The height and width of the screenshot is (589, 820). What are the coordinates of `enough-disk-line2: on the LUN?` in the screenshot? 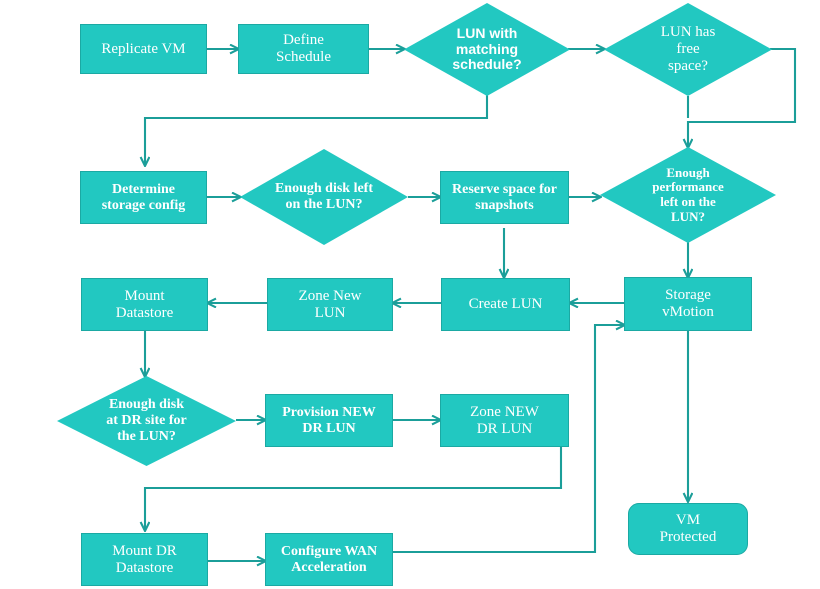 It's located at (324, 204).